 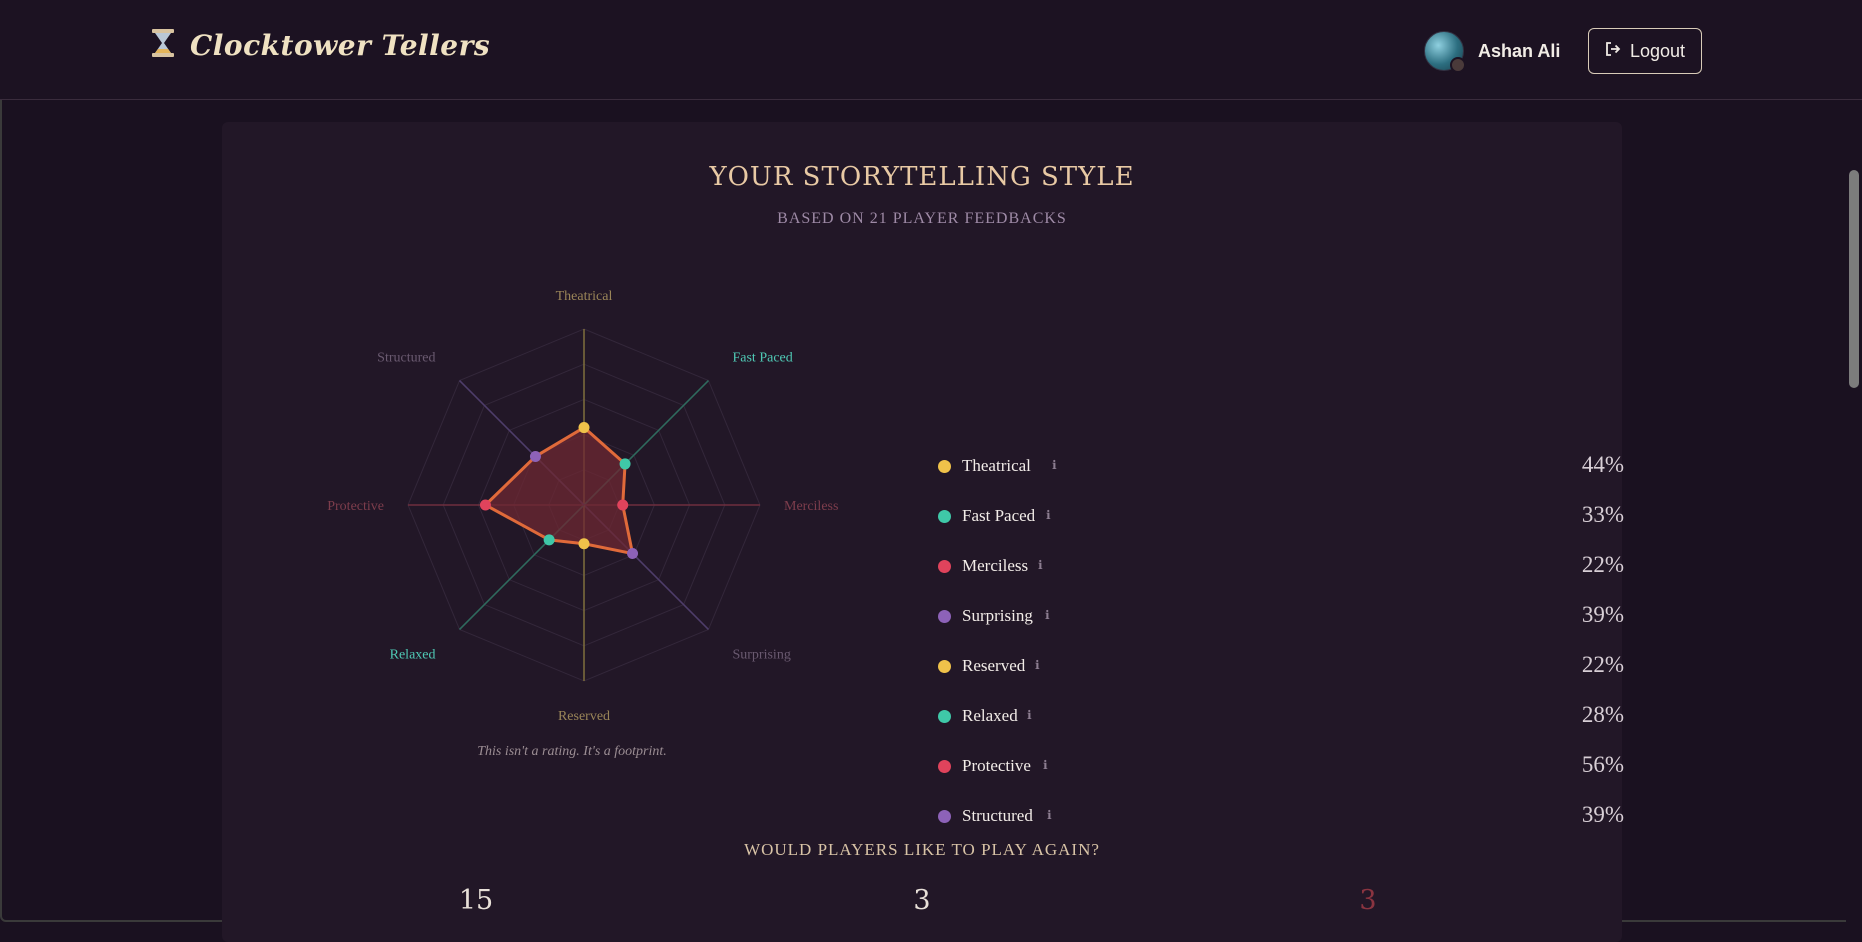 I want to click on legend-label: Merciless, so click(x=995, y=565).